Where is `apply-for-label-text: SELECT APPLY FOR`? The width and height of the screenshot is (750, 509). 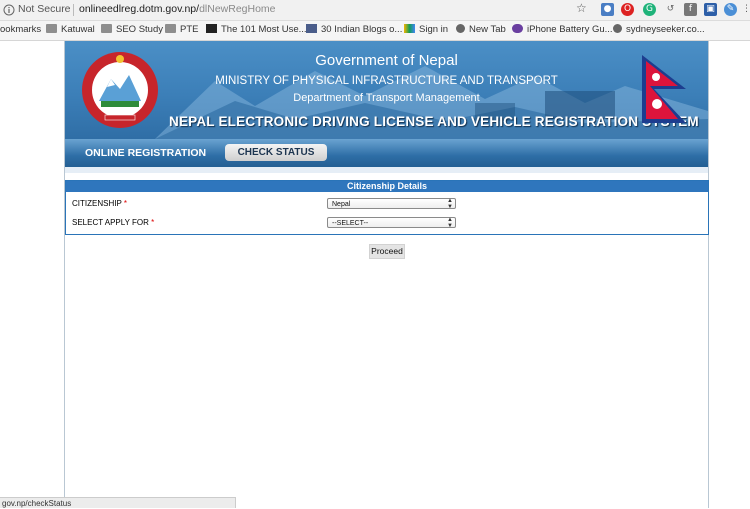 apply-for-label-text: SELECT APPLY FOR is located at coordinates (110, 222).